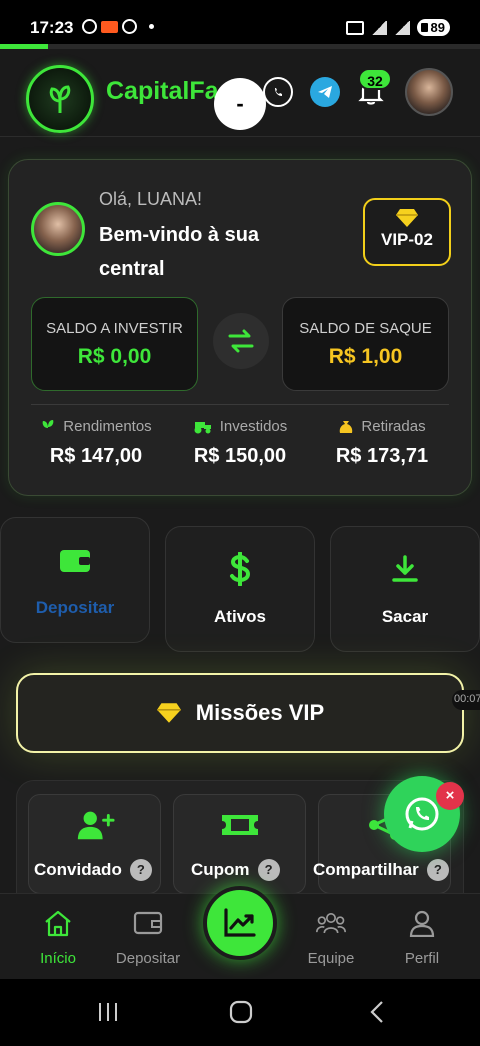 The image size is (480, 1046). I want to click on money-bag-icon, so click(346, 426).